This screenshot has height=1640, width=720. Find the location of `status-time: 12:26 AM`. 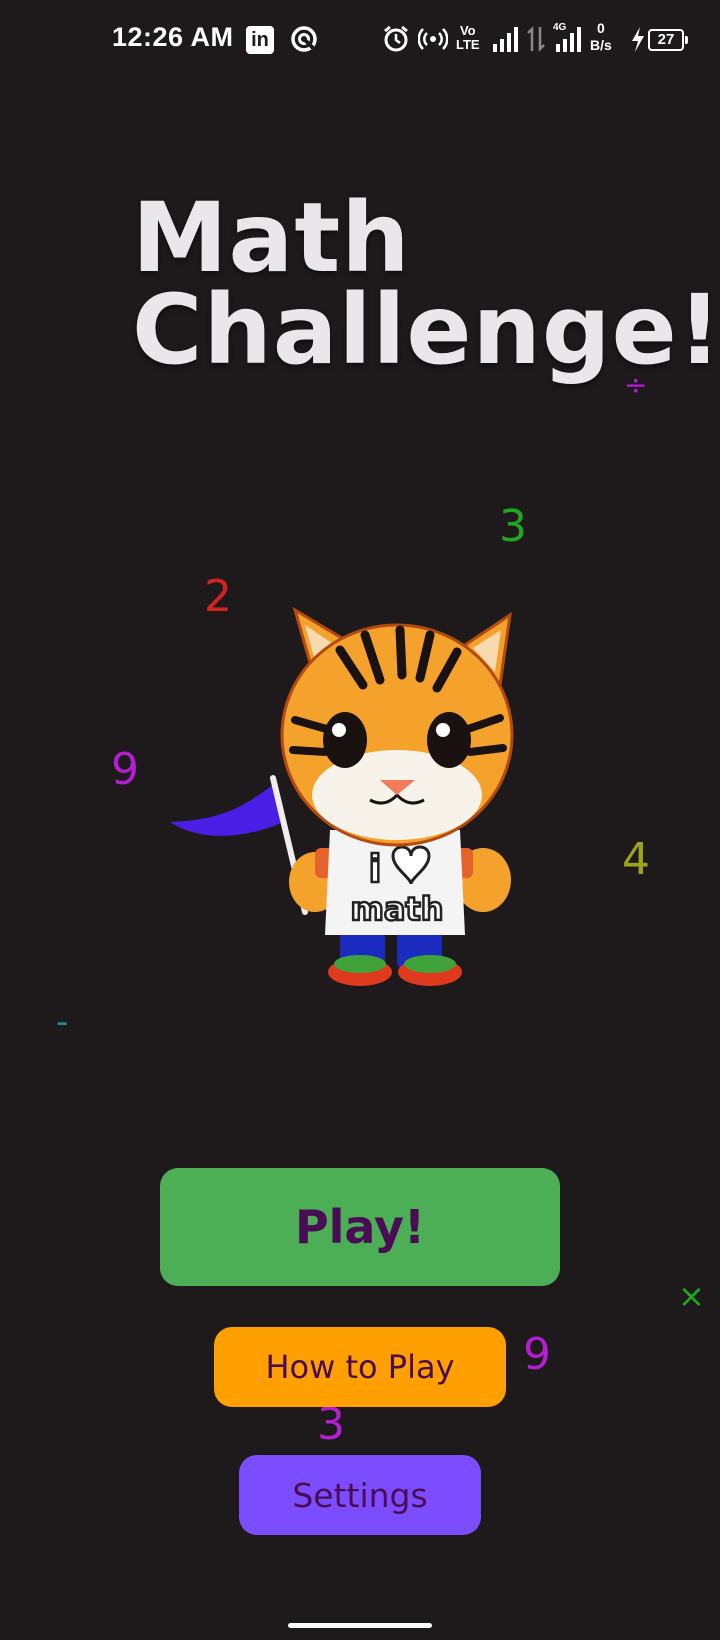

status-time: 12:26 AM is located at coordinates (173, 37).